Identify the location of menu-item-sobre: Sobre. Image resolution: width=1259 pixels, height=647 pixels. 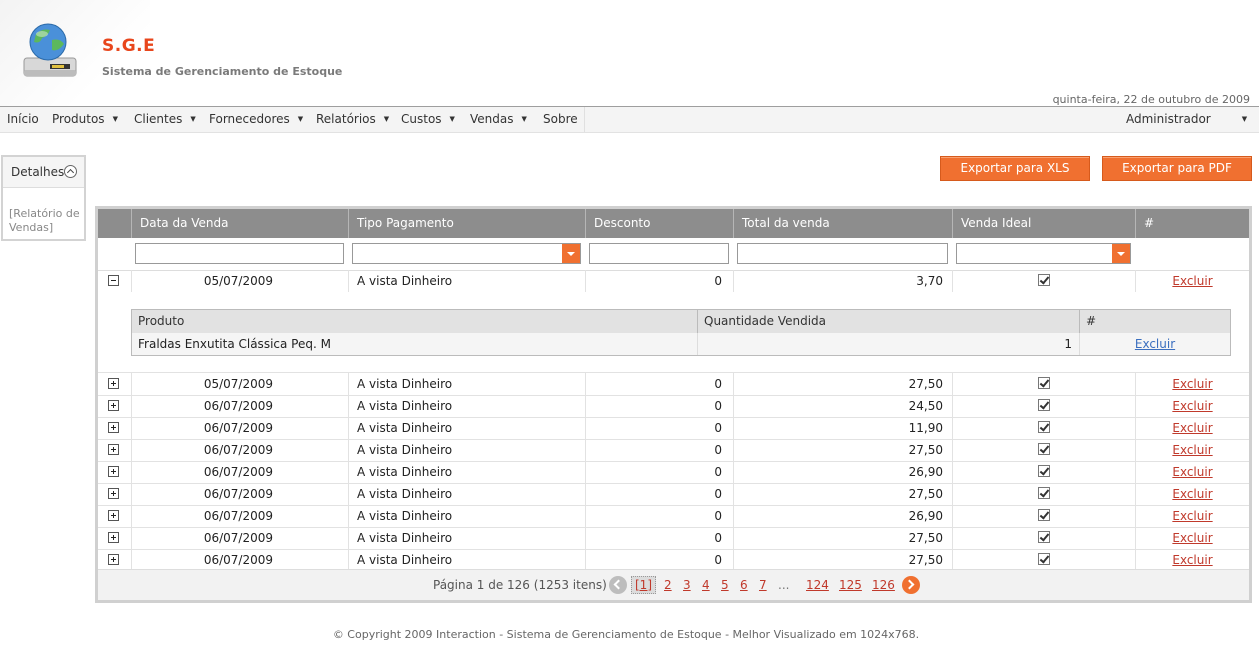
(560, 119).